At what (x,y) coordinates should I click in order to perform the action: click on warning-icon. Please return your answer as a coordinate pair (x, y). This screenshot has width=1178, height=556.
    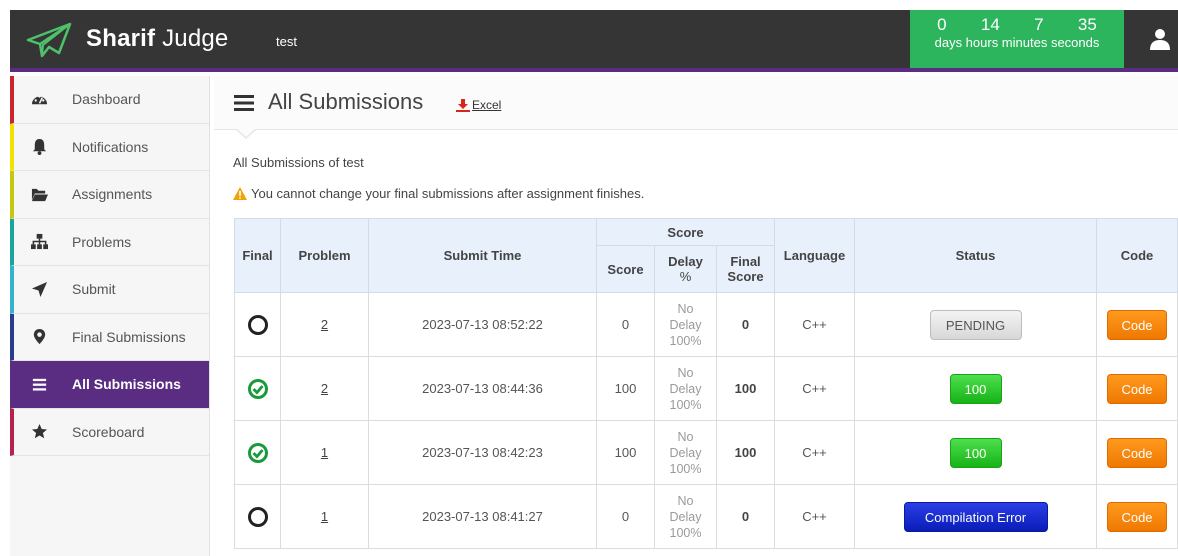
    Looking at the image, I should click on (240, 193).